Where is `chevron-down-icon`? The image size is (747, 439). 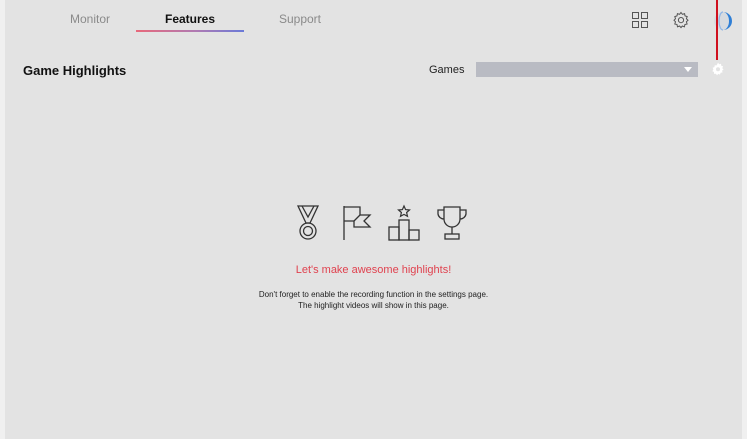 chevron-down-icon is located at coordinates (688, 69).